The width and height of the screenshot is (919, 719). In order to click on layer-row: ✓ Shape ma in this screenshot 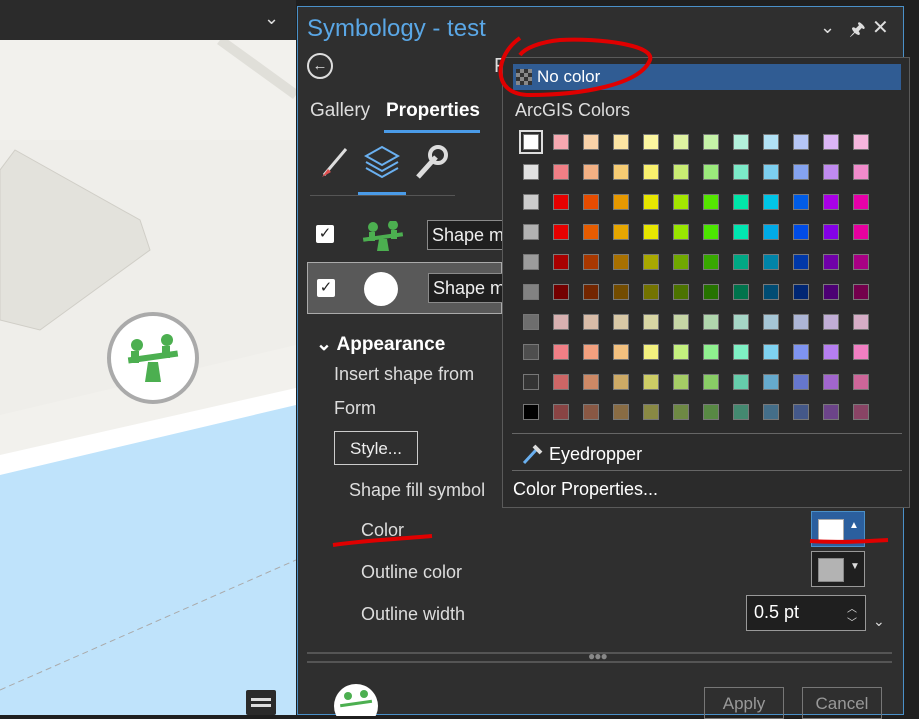, I will do `click(412, 236)`.